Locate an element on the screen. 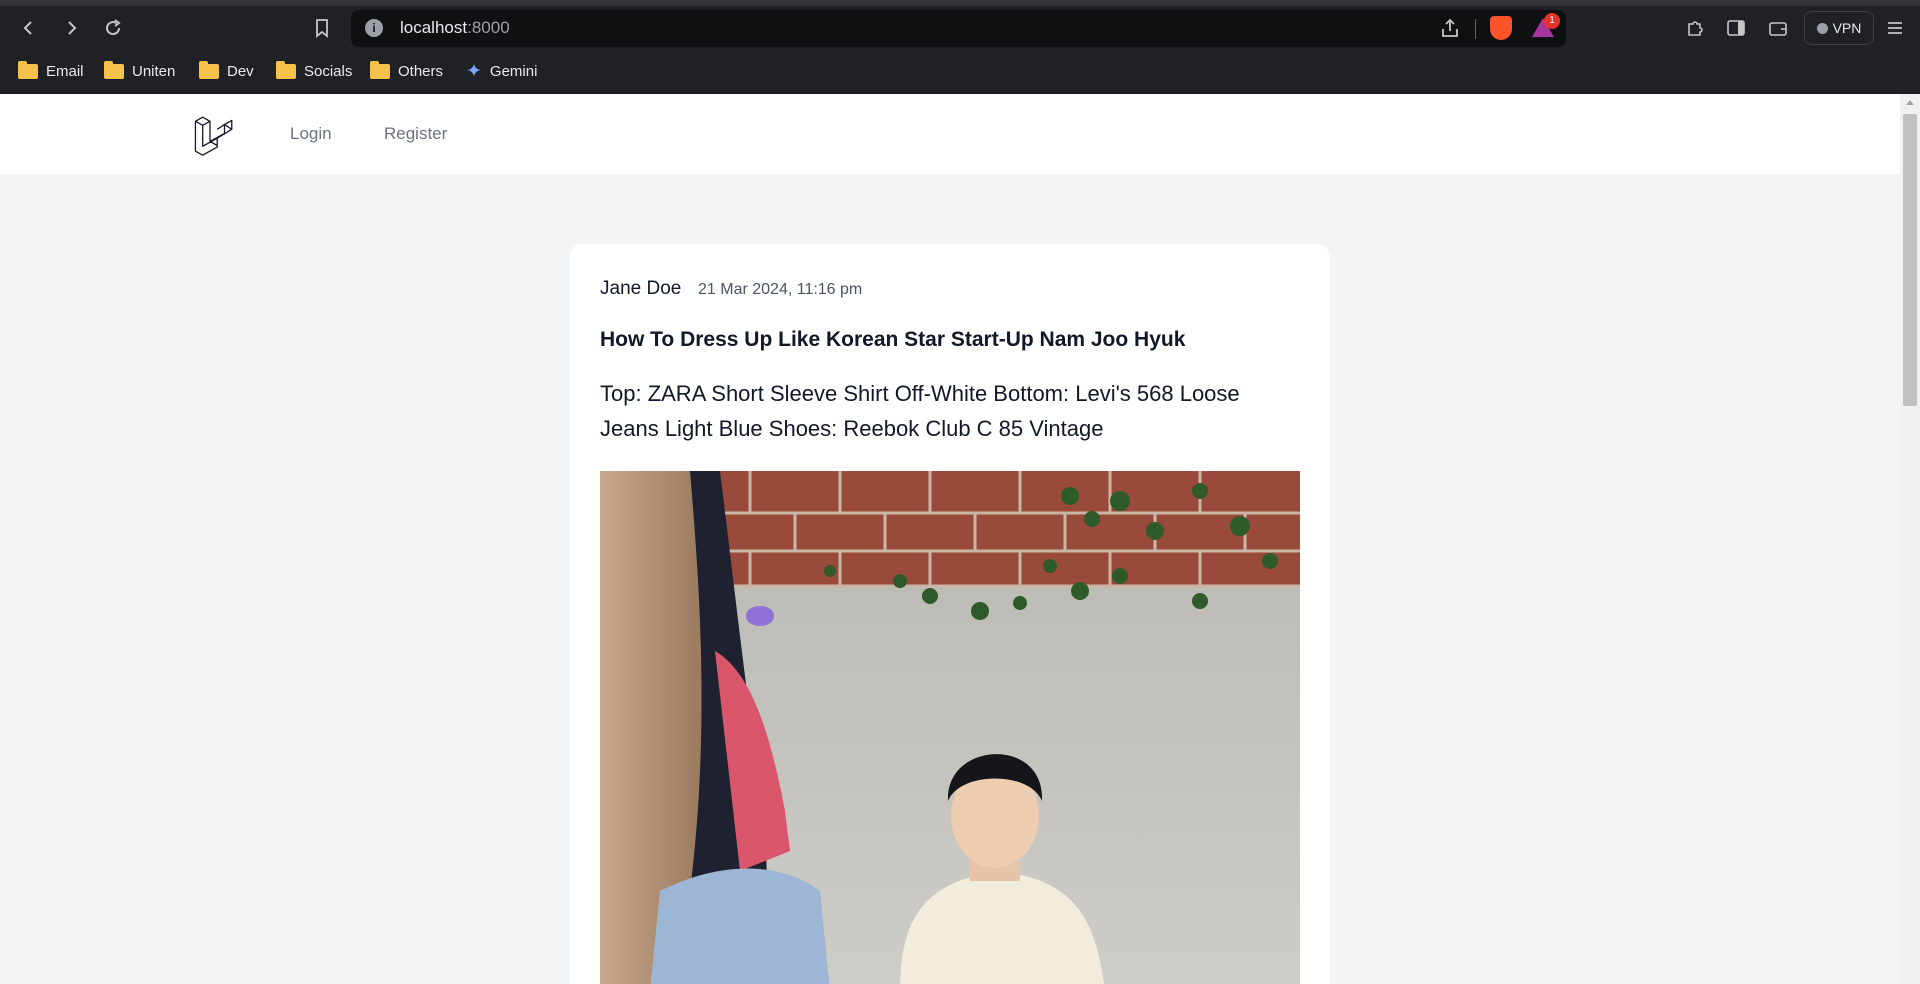  page-scrollbar is located at coordinates (1910, 539).